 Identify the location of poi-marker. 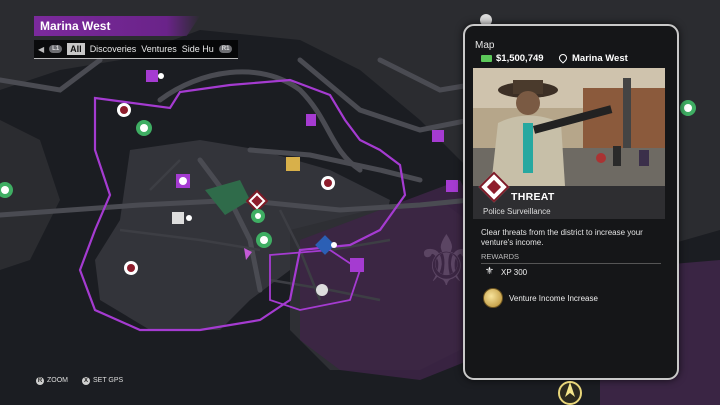
(322, 290).